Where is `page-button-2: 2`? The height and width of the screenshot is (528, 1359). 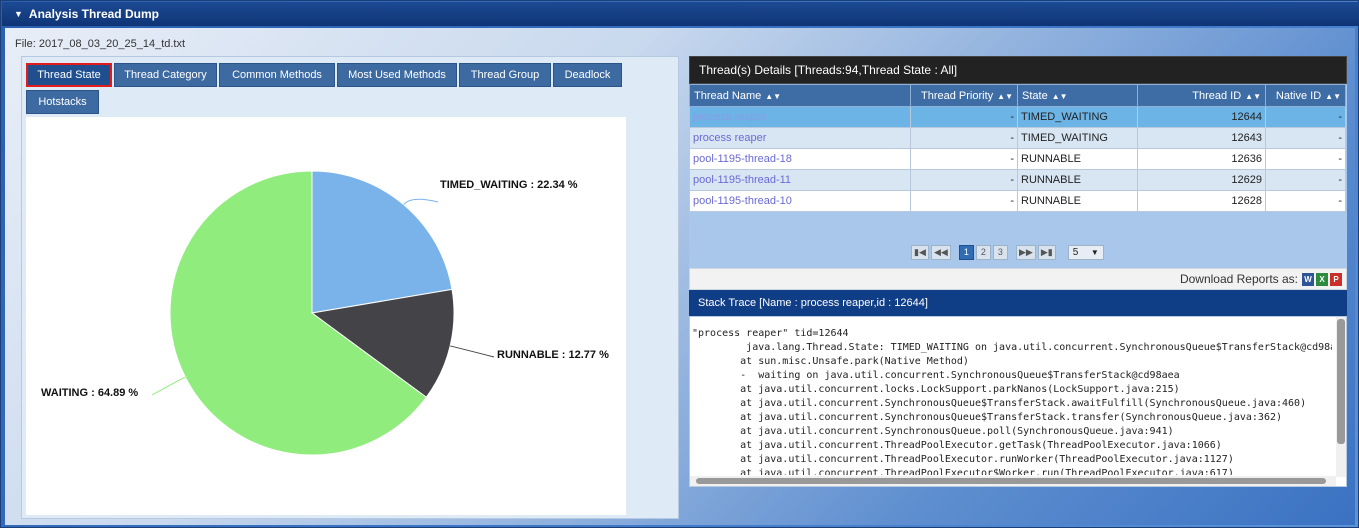 page-button-2: 2 is located at coordinates (983, 252).